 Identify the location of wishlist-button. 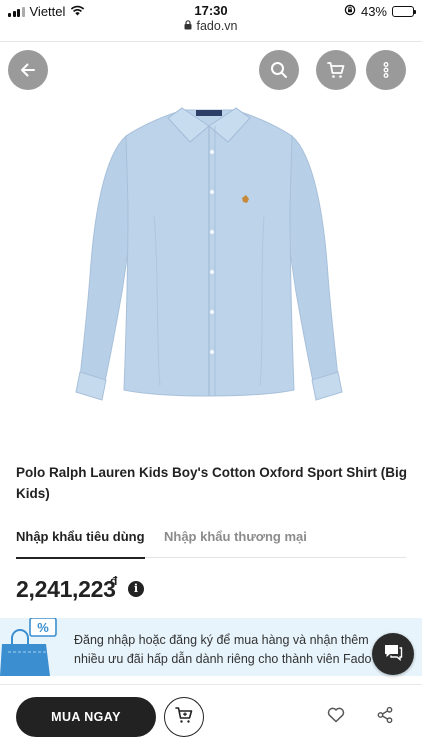
(336, 717).